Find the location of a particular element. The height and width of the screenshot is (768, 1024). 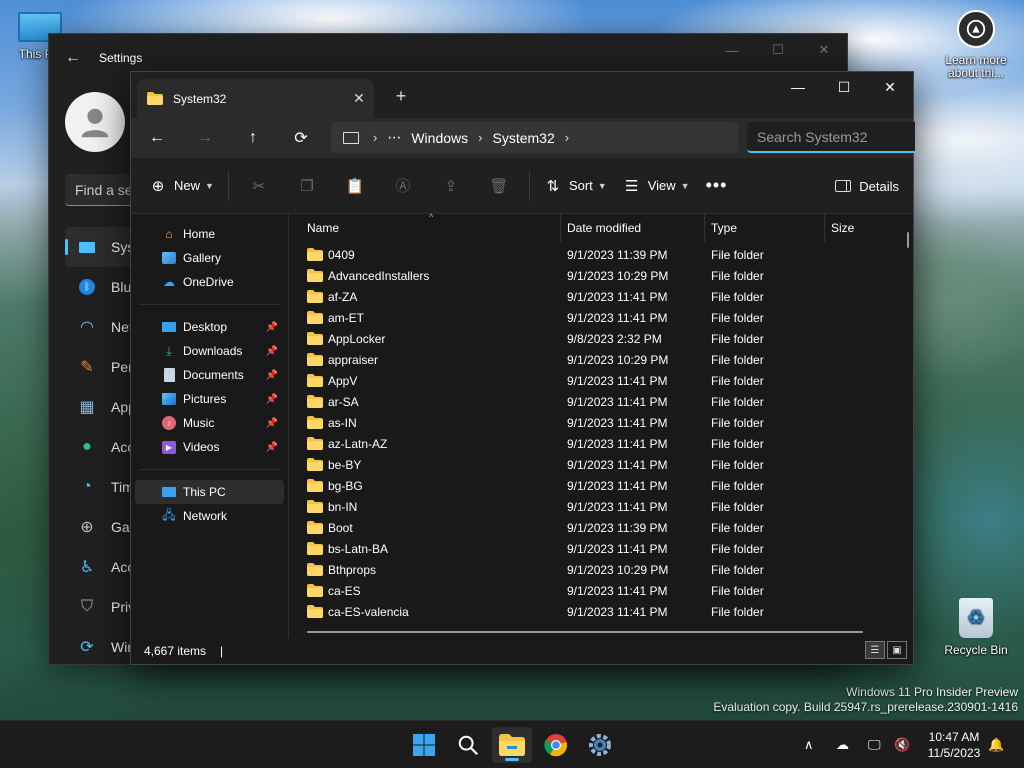

volume-muted-icon: 🔇 is located at coordinates (902, 744).